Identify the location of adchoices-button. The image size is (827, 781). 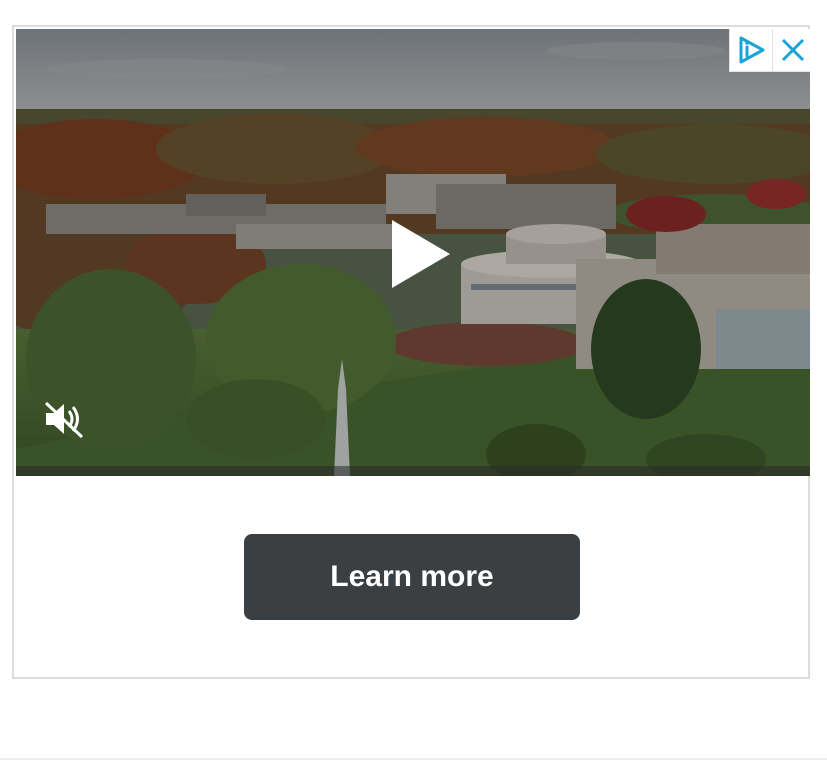
(751, 50).